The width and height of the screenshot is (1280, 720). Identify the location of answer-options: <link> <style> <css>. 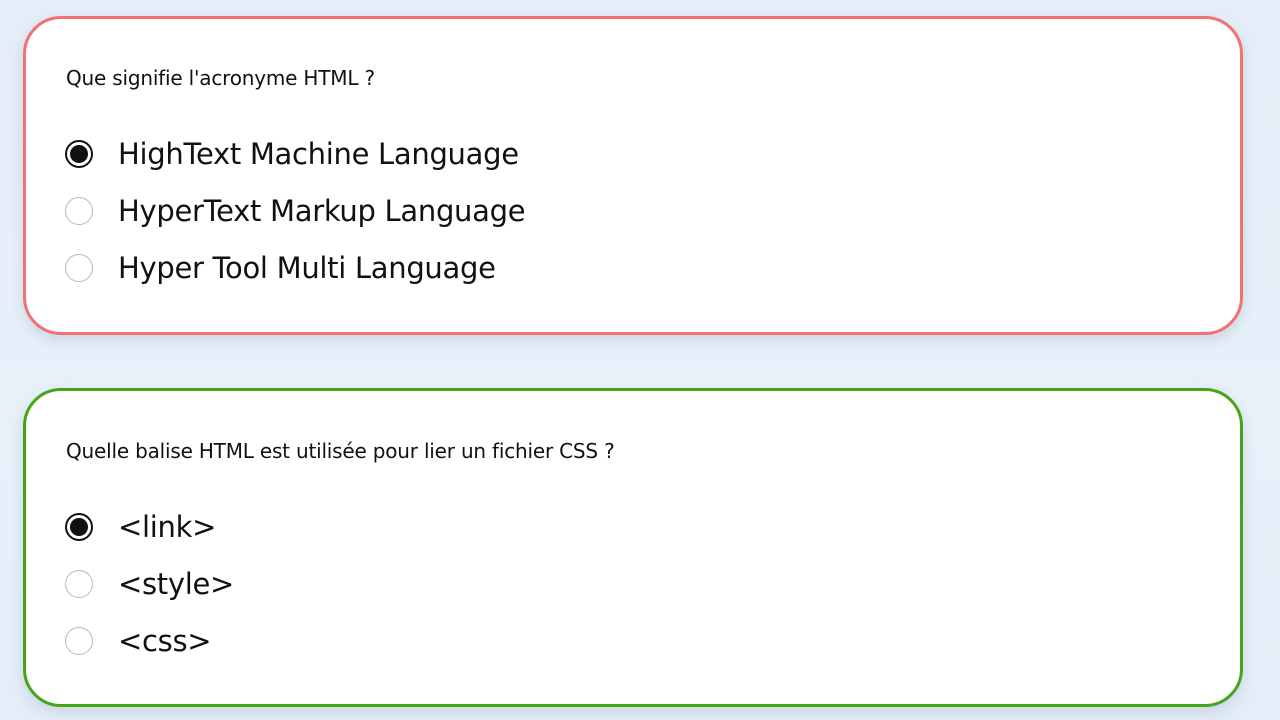
(149, 583).